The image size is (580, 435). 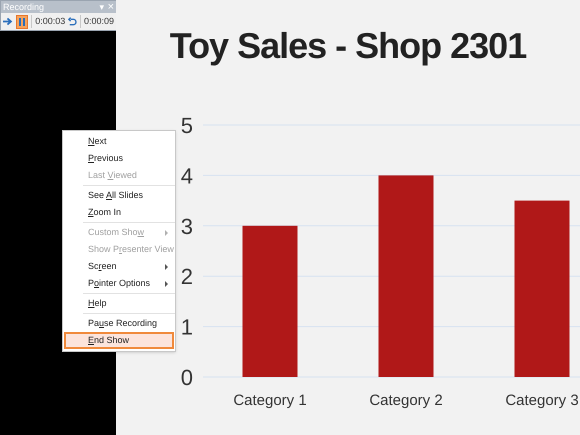 I want to click on y-tick-label: 3, so click(x=186, y=226).